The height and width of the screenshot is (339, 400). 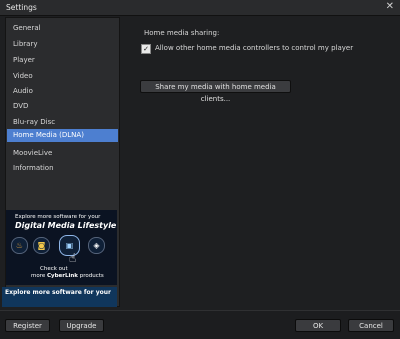 What do you see at coordinates (62, 135) in the screenshot?
I see `sidebar-item-home-media: Home Media (DLNA)` at bounding box center [62, 135].